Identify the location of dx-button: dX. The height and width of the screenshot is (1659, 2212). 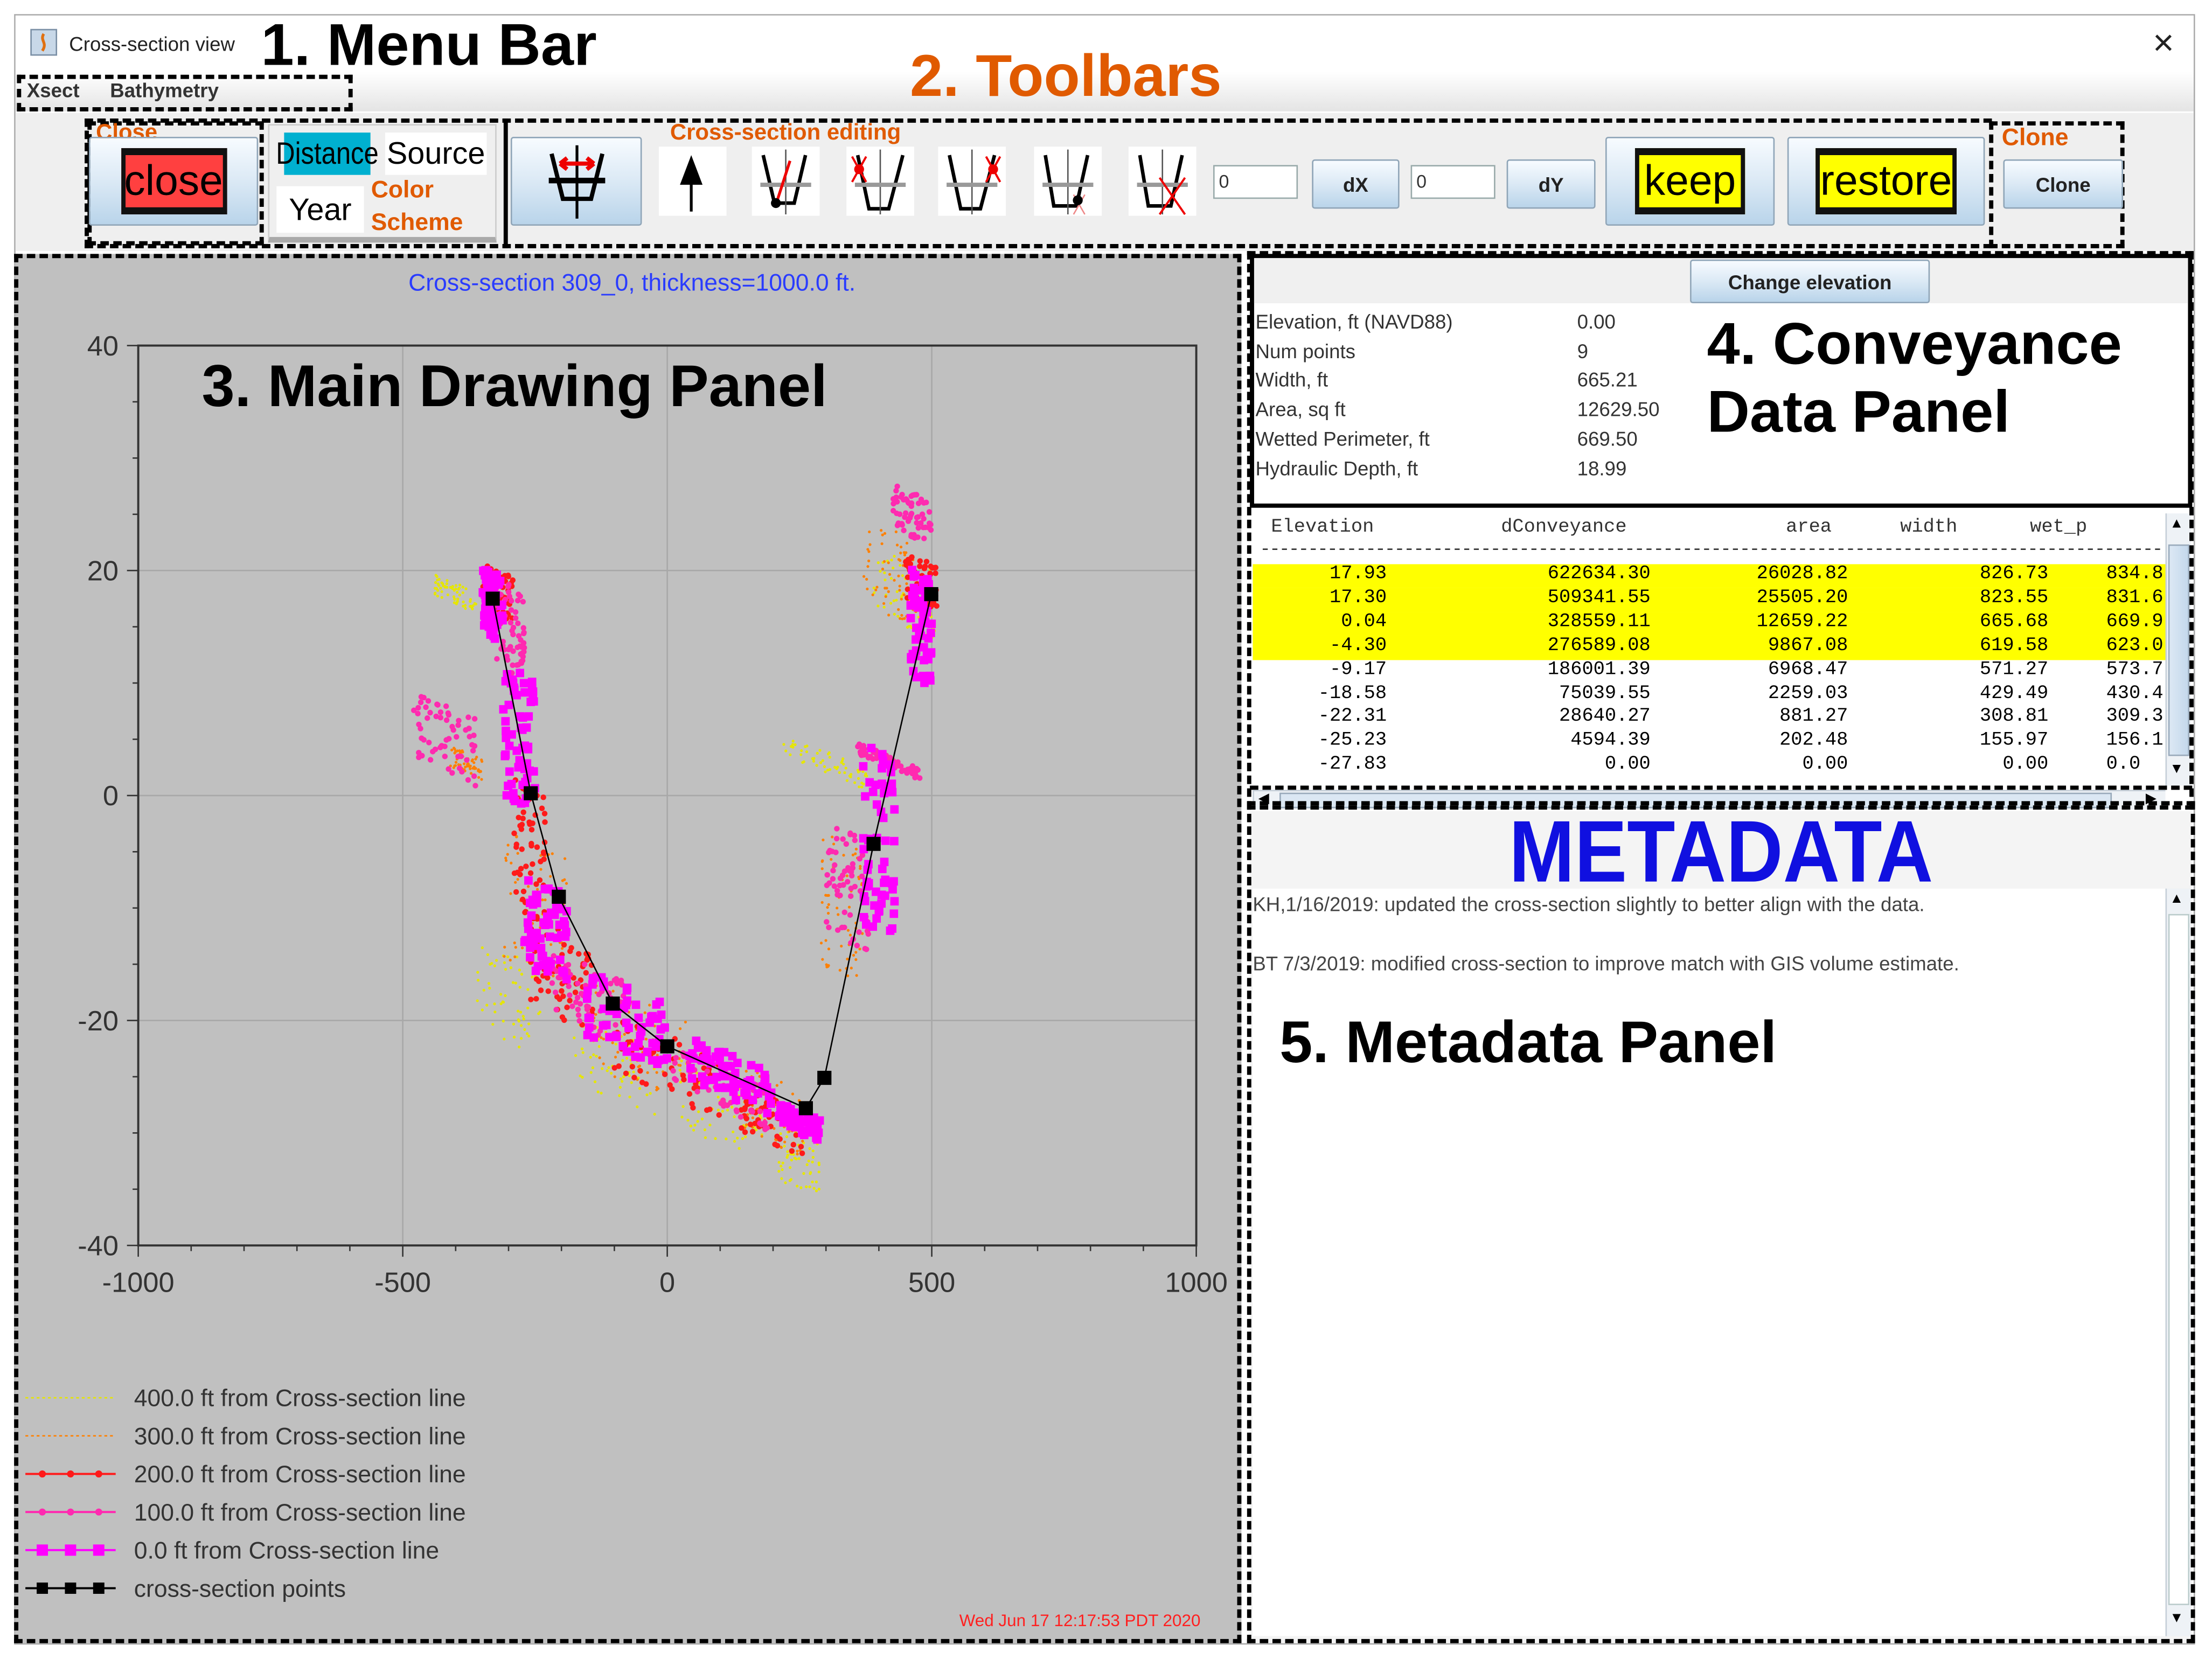
(1356, 184).